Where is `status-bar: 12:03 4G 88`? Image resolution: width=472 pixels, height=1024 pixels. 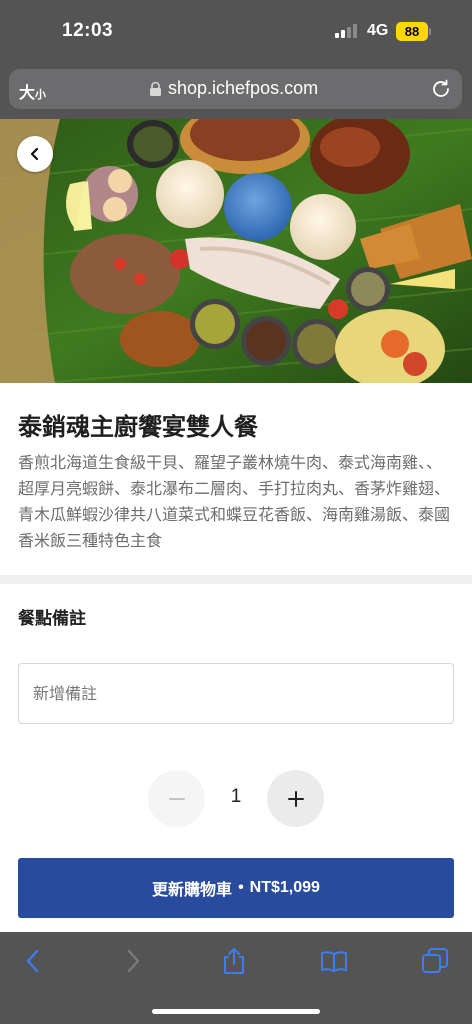
status-bar: 12:03 4G 88 is located at coordinates (236, 31).